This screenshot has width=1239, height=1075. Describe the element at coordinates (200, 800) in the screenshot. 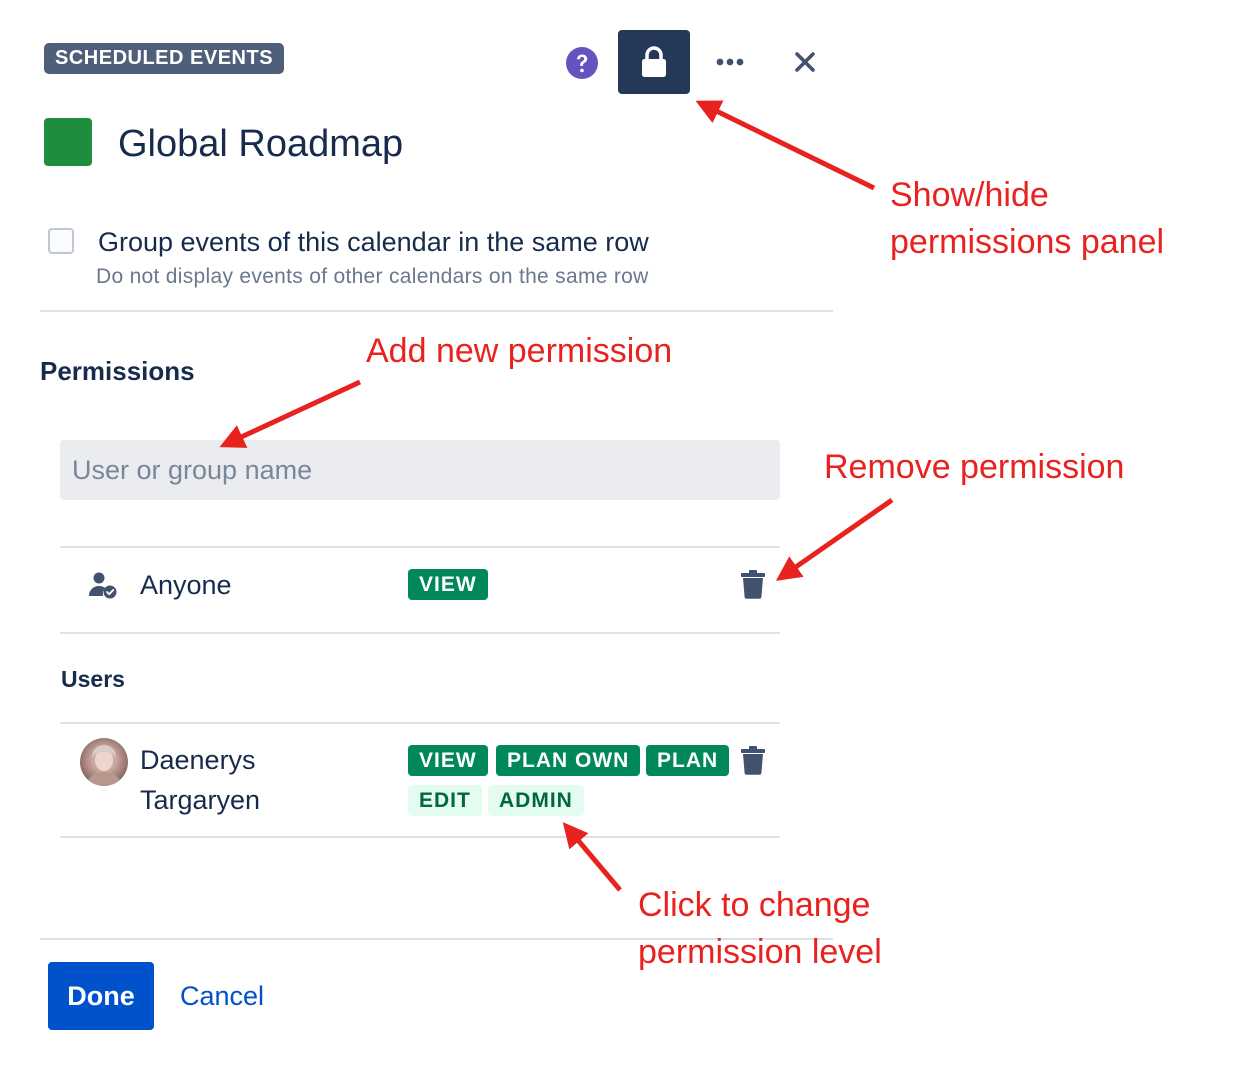

I see `user-last-name: Targaryen` at that location.